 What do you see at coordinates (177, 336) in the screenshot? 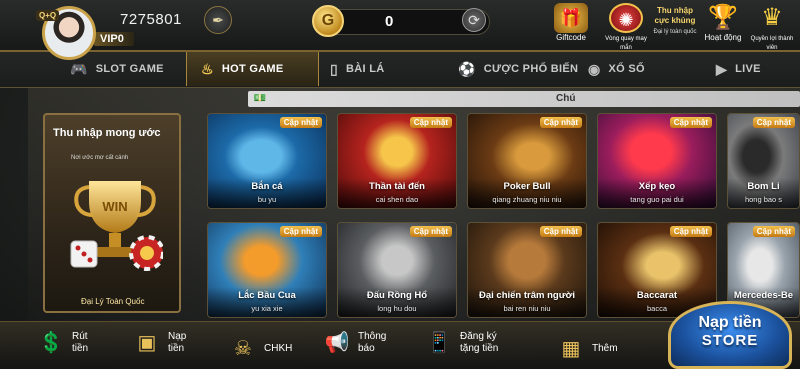
I see `deposit-label-1: Nạp` at bounding box center [177, 336].